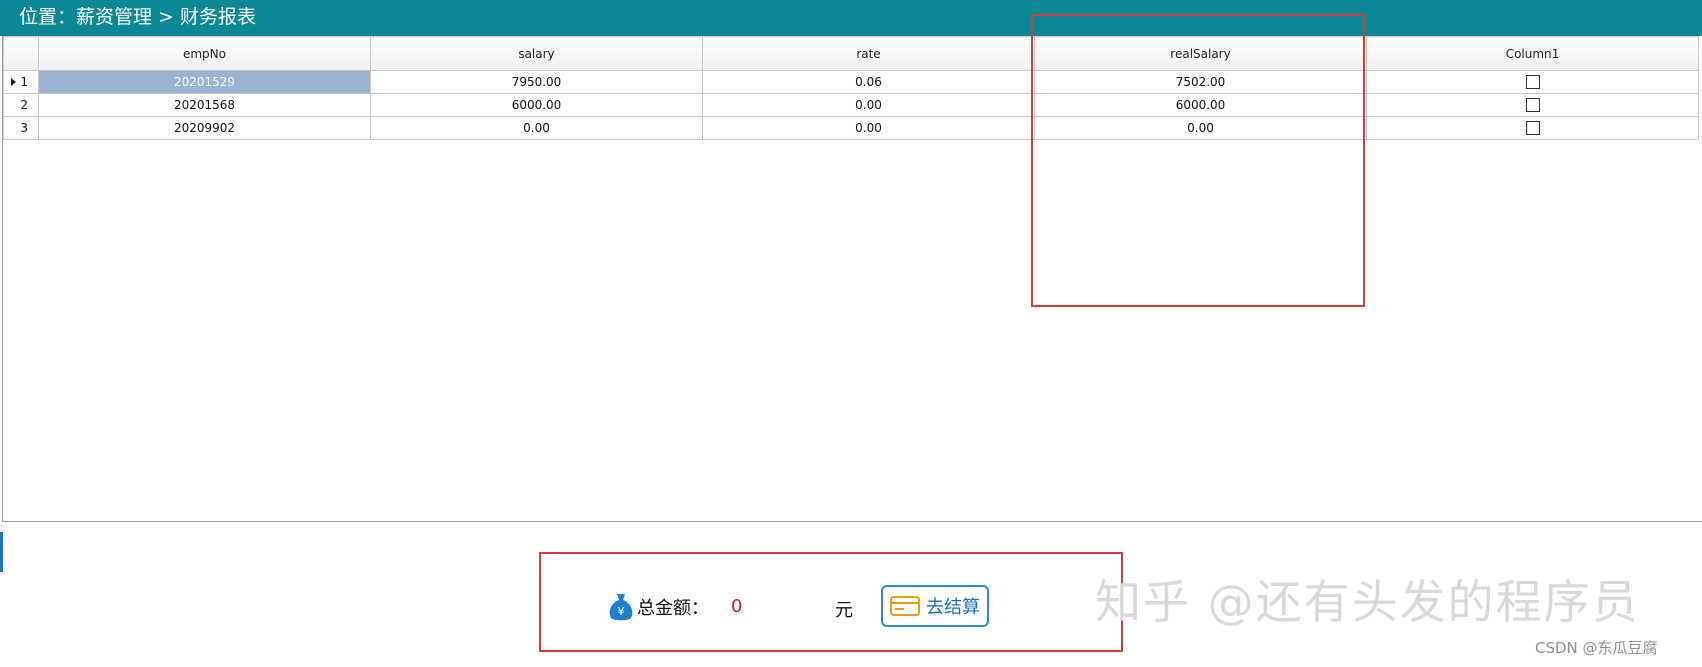 The height and width of the screenshot is (667, 1702). What do you see at coordinates (851, 18) in the screenshot?
I see `location-bar: 位置：薪资管理 > 财务报表` at bounding box center [851, 18].